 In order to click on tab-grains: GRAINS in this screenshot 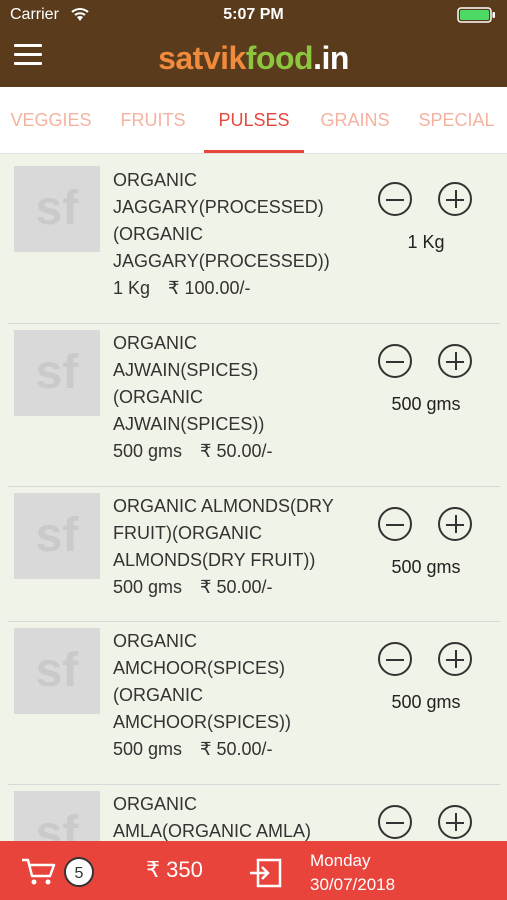, I will do `click(355, 120)`.